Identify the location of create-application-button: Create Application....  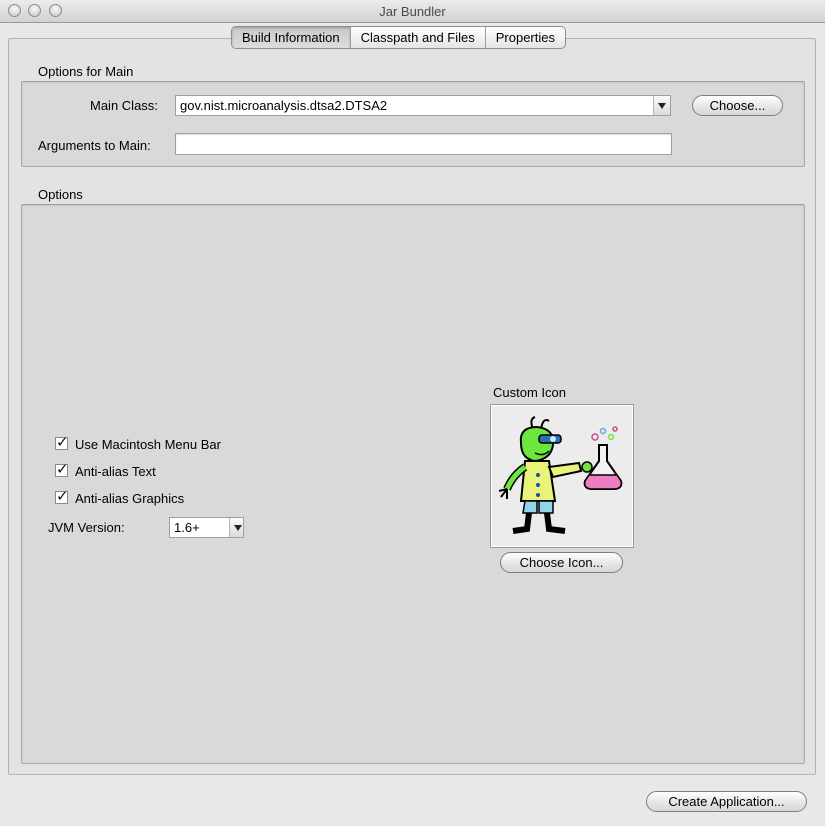
(726, 801).